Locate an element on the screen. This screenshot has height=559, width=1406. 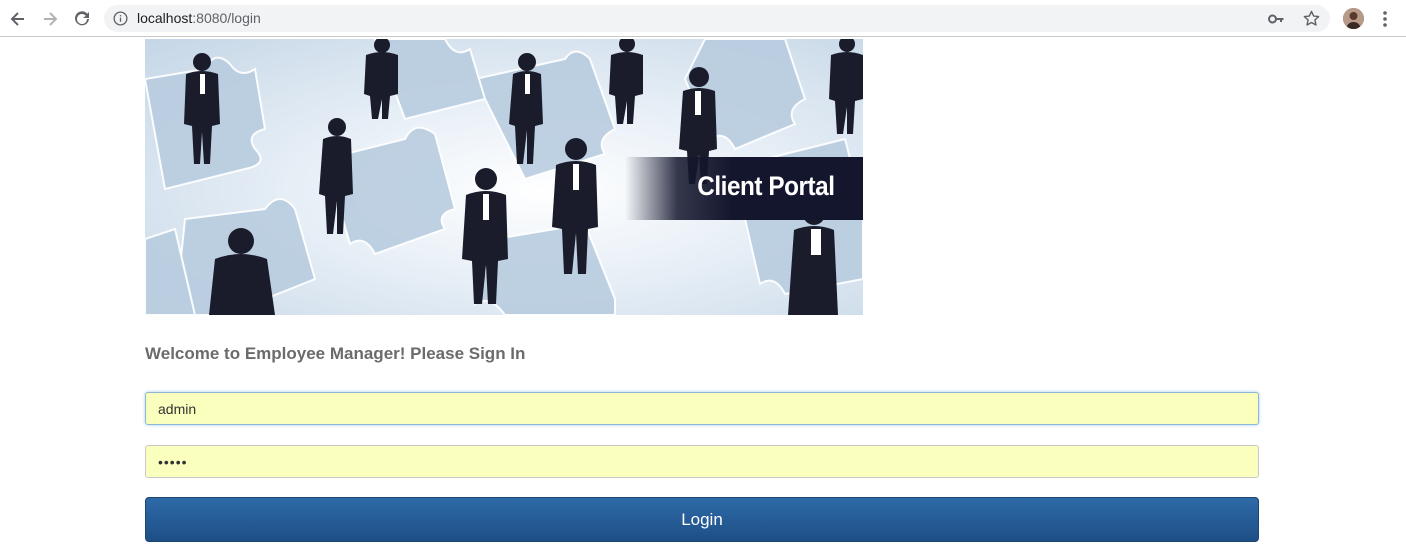
info-icon is located at coordinates (120, 18).